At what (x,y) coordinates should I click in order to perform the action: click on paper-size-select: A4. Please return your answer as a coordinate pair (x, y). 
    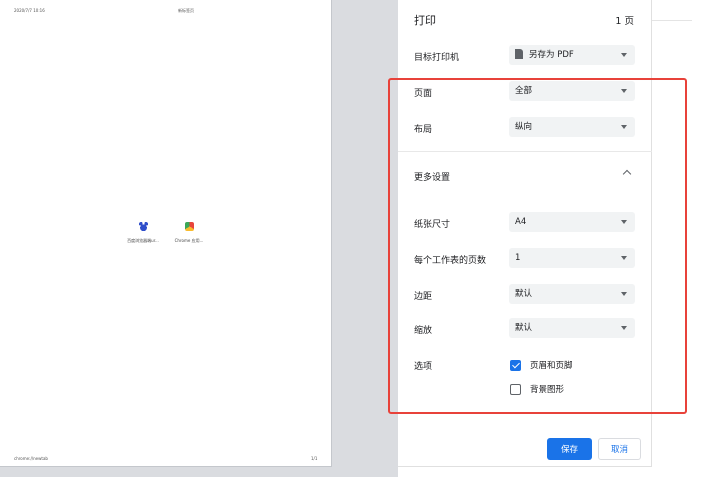
    Looking at the image, I should click on (572, 222).